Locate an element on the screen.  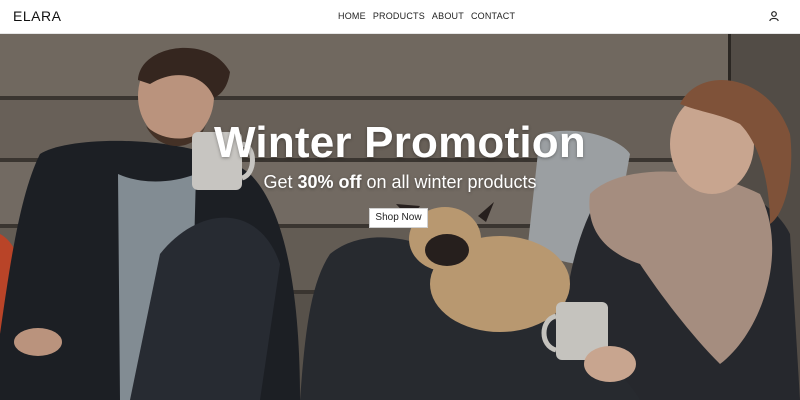
subheadline-prefix: Get is located at coordinates (280, 182).